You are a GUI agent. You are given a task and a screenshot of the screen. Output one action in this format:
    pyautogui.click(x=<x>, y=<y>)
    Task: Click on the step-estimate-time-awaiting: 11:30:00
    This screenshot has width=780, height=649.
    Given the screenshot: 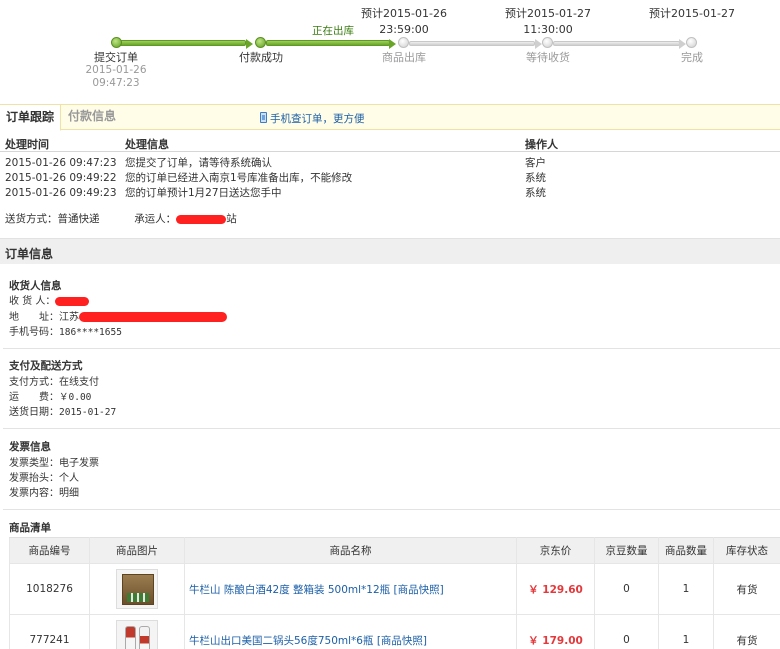 What is the action you would take?
    pyautogui.click(x=548, y=29)
    